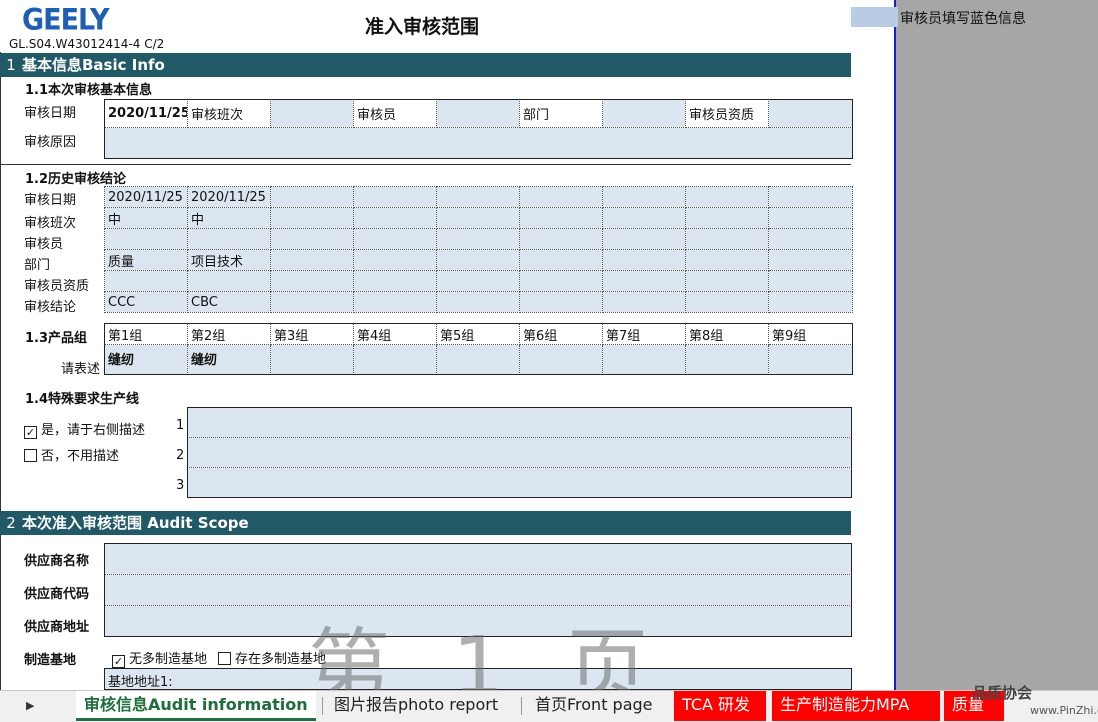 The image size is (1098, 722). Describe the element at coordinates (135, 523) in the screenshot. I see `section-2-title: 本次准入审核范围 Audit Scope` at that location.